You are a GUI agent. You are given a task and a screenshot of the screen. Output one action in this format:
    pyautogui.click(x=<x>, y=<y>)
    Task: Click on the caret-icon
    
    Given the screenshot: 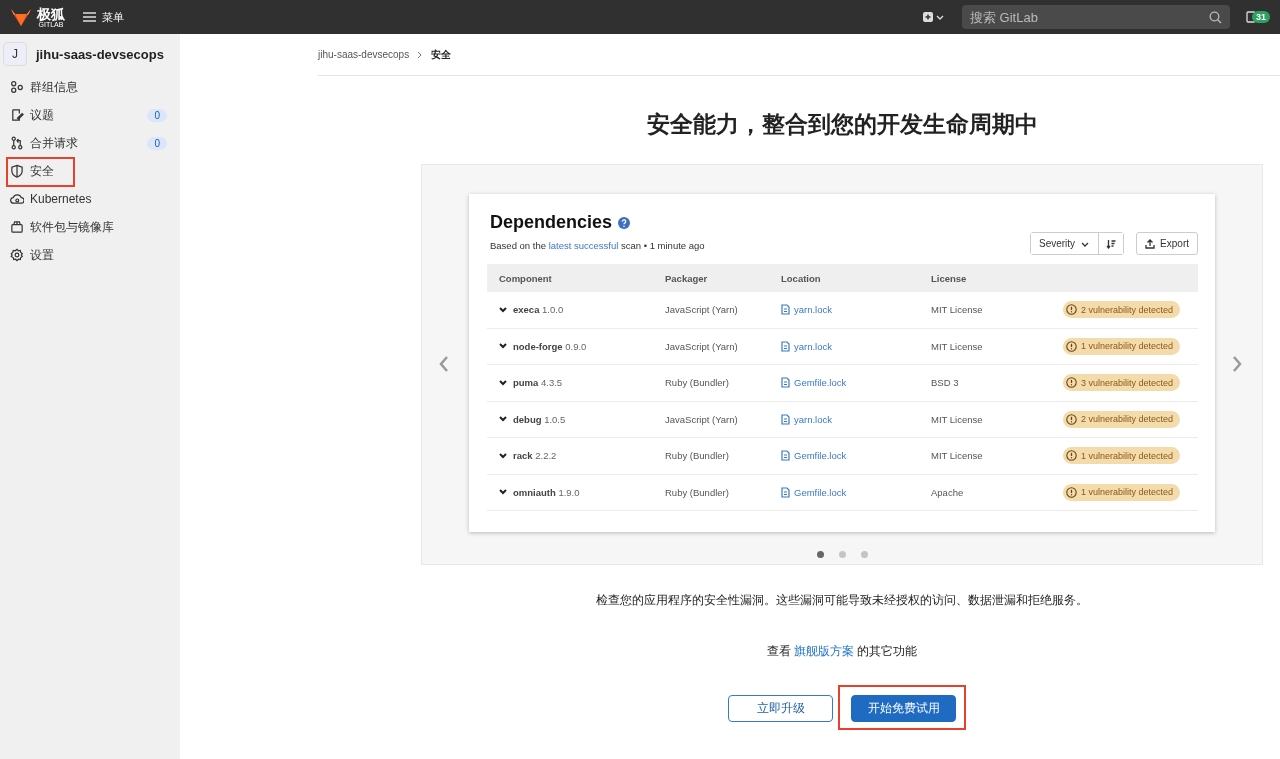 What is the action you would take?
    pyautogui.click(x=940, y=17)
    